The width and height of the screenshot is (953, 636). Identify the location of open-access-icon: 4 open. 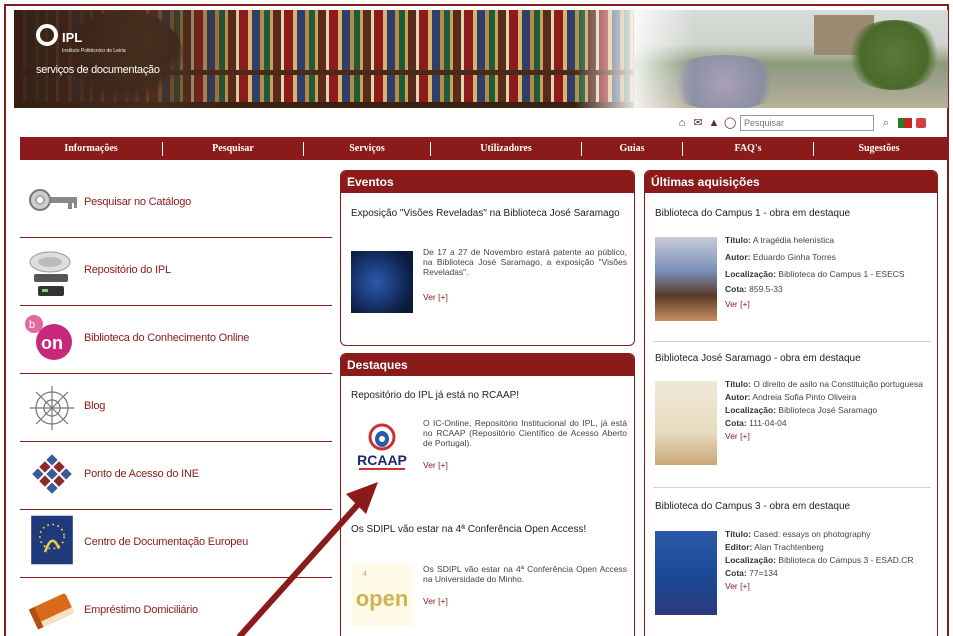
(382, 591).